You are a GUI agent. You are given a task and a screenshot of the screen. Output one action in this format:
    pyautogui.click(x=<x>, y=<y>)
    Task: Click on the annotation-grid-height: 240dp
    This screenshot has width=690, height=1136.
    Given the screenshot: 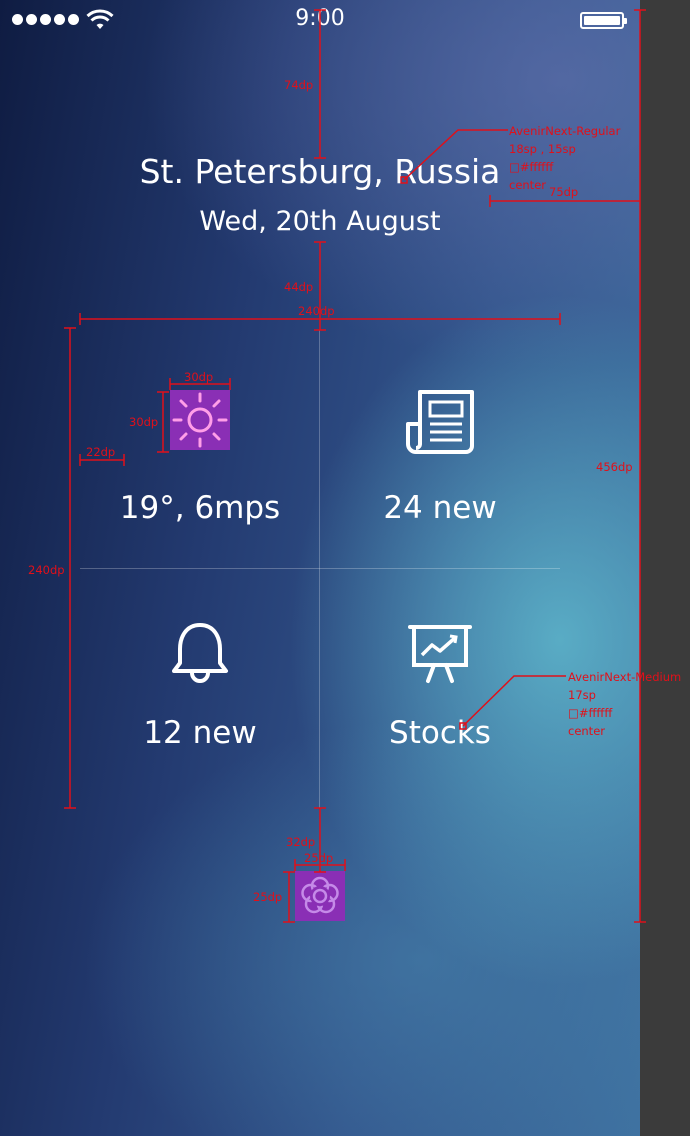 What is the action you would take?
    pyautogui.click(x=46, y=570)
    